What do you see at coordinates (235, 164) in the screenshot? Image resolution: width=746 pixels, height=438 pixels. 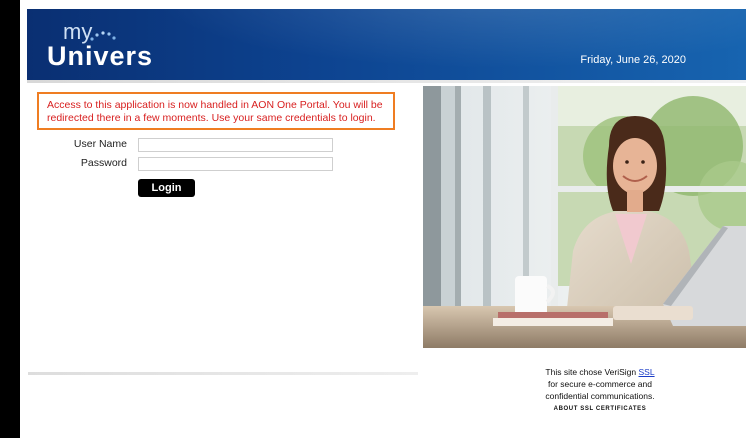 I see `password-input` at bounding box center [235, 164].